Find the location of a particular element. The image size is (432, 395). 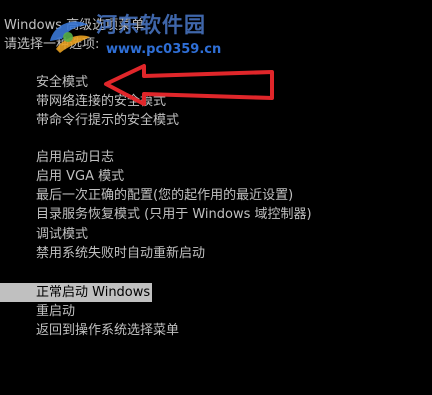

option-boot-logging: 启用启动日志 is located at coordinates (75, 157).